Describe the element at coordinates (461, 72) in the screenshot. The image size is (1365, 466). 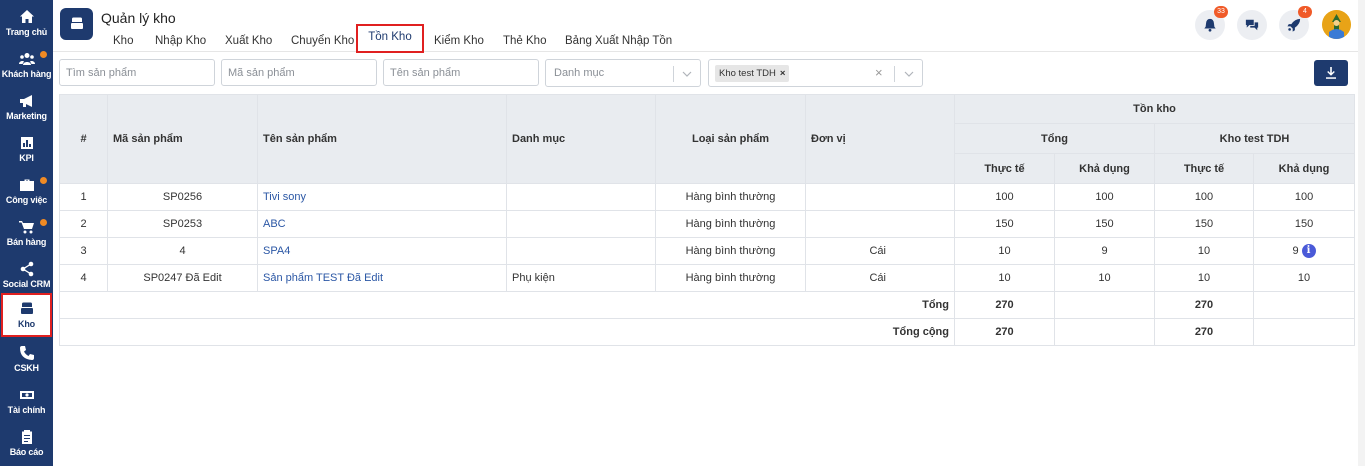
I see `product-name-input` at that location.